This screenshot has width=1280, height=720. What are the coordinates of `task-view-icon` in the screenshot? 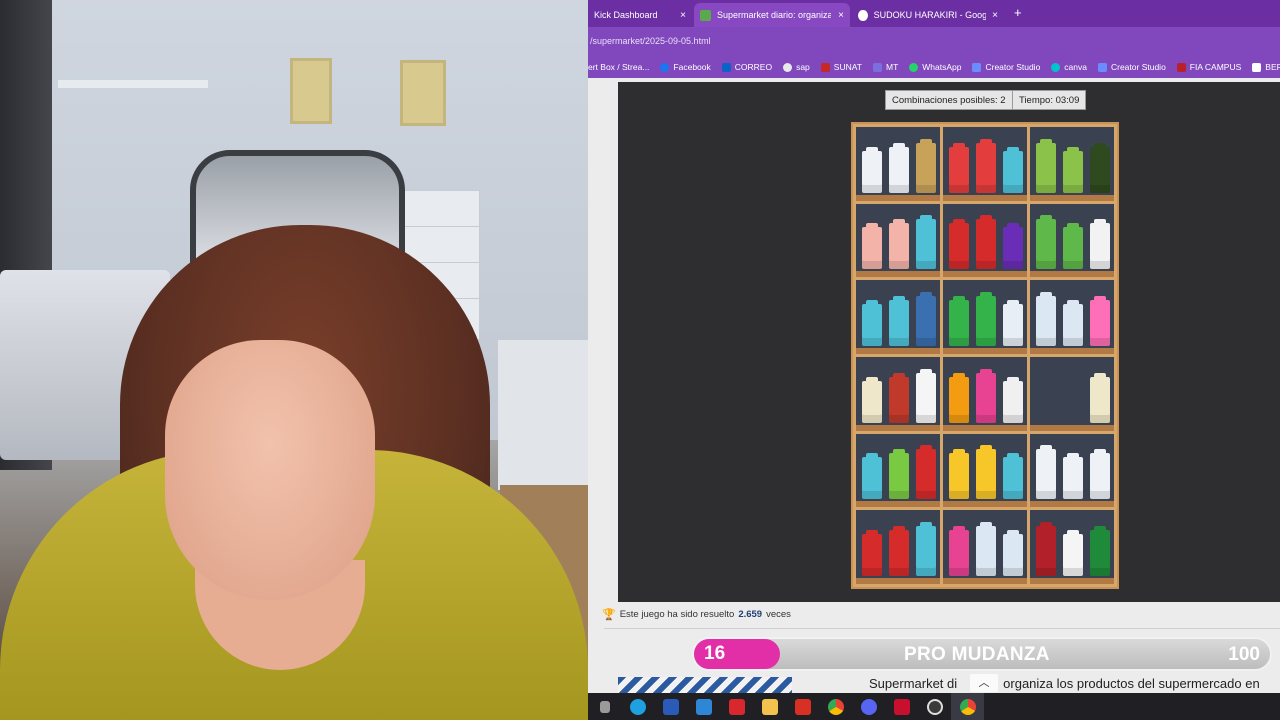 It's located at (604, 706).